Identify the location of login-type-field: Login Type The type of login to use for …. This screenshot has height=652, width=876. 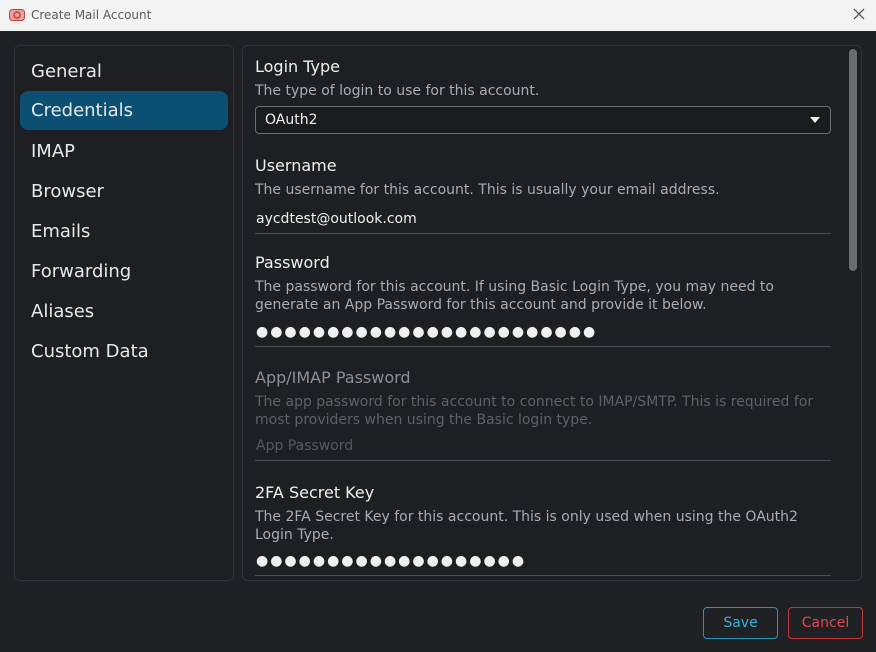
(543, 97).